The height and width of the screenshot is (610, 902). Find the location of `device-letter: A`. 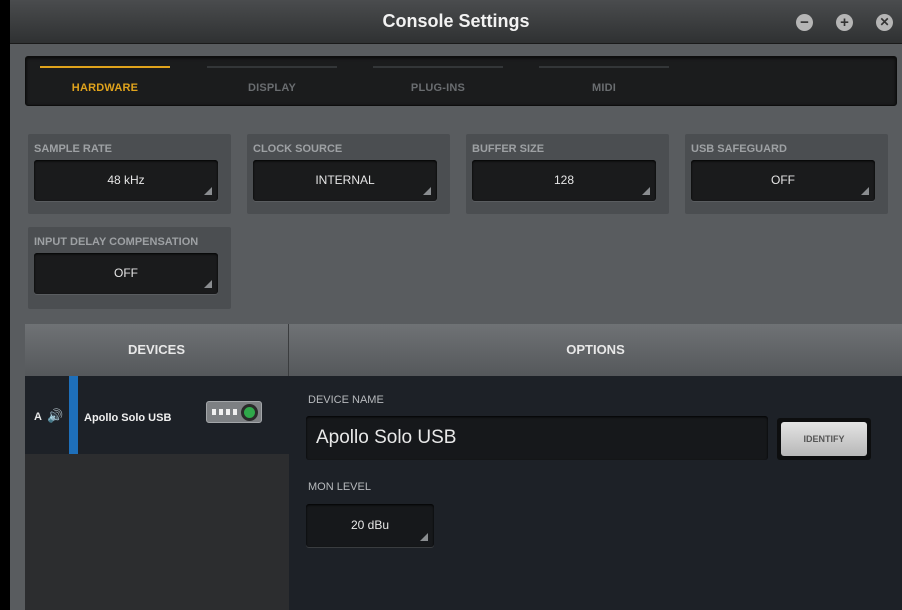

device-letter: A is located at coordinates (38, 417).